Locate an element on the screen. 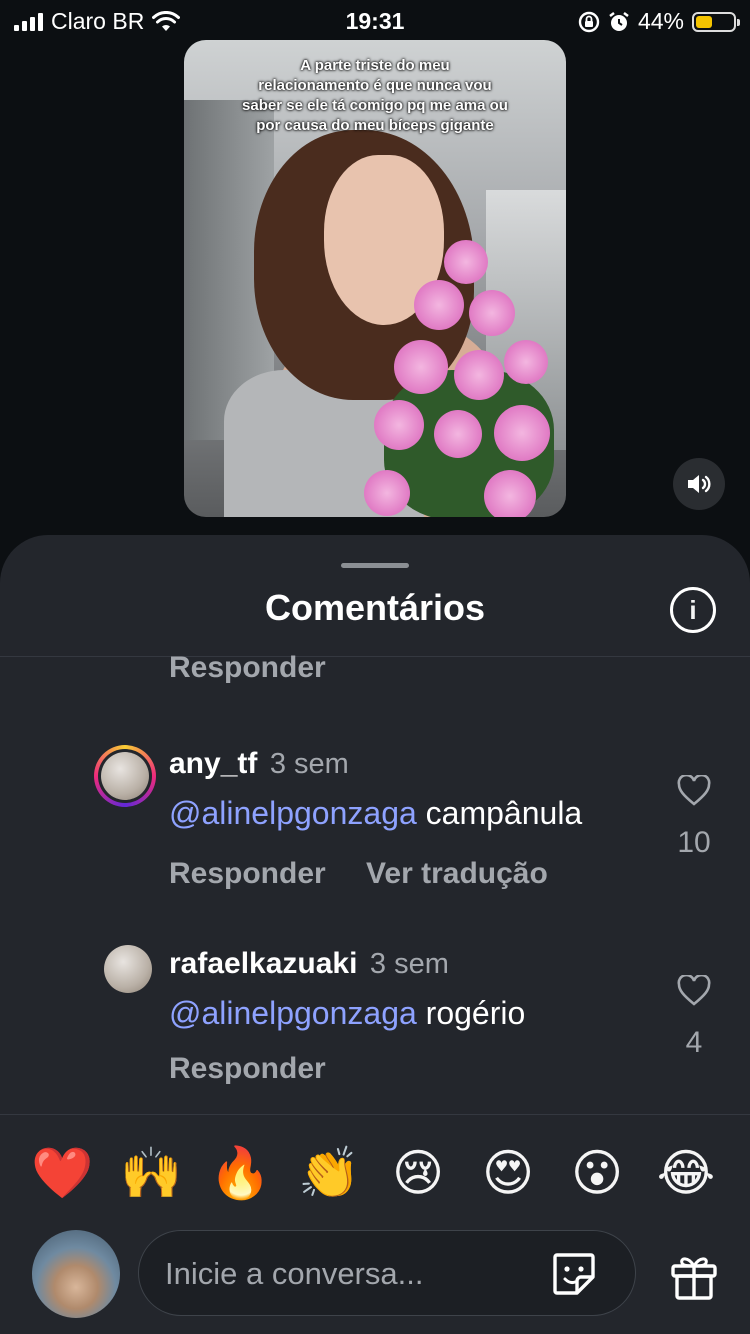 The width and height of the screenshot is (750, 1334). status-bar: Claro BR 19:31 44% is located at coordinates (375, 20).